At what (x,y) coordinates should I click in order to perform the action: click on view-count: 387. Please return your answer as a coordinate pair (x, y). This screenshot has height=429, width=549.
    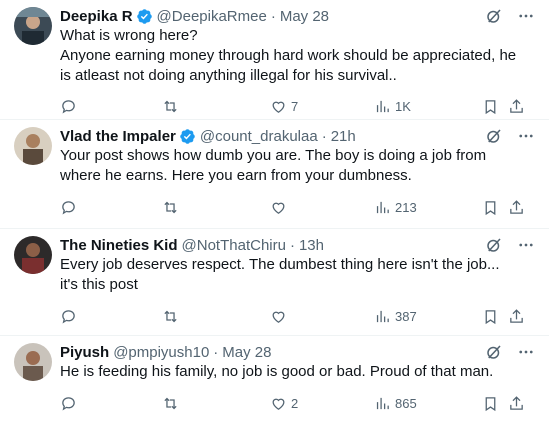
    Looking at the image, I should click on (406, 316).